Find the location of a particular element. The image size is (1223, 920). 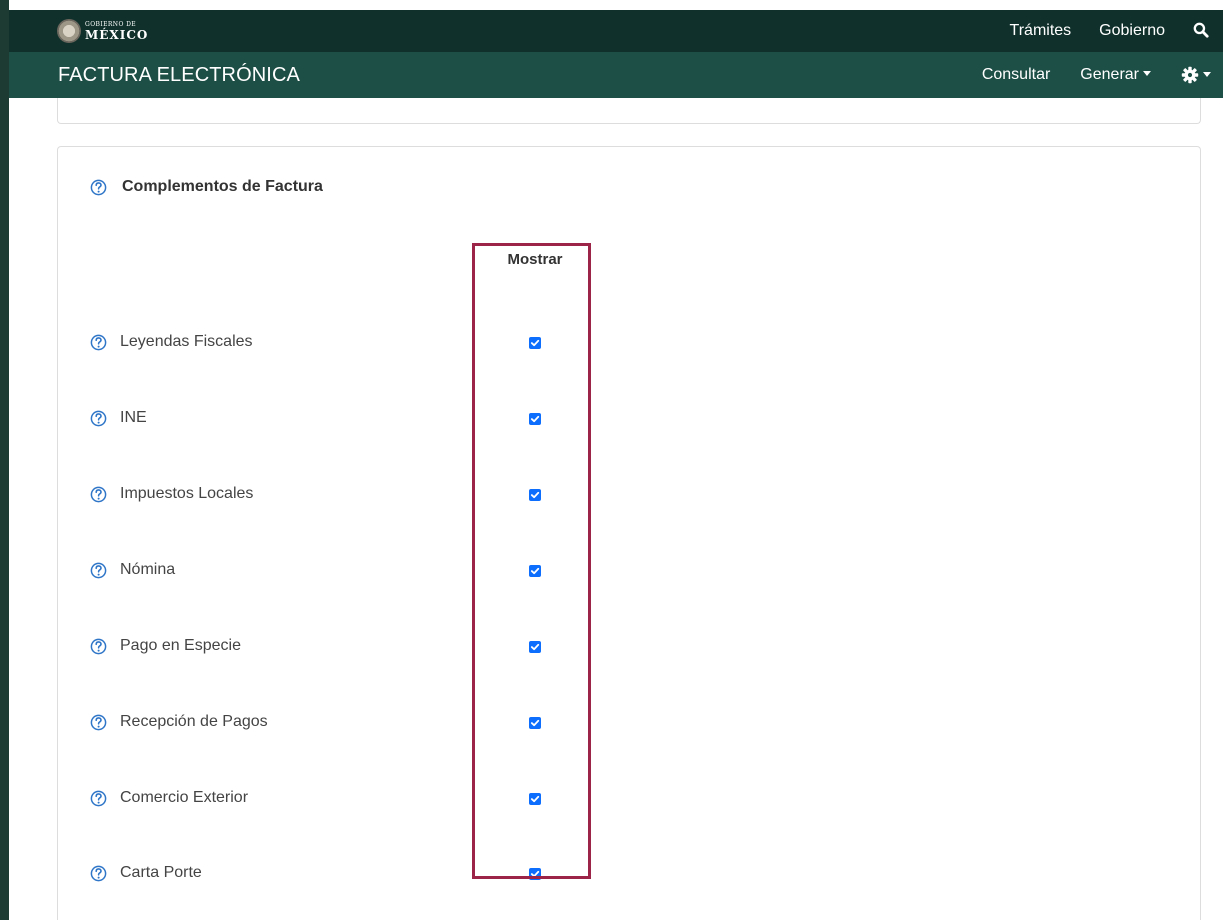

app-title: FACTURA ELECTRÓNICA is located at coordinates (179, 75).